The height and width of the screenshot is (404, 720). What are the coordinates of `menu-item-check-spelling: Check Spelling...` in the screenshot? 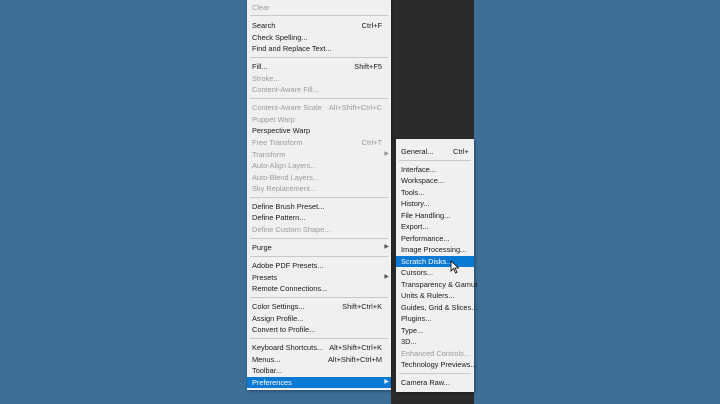 It's located at (319, 37).